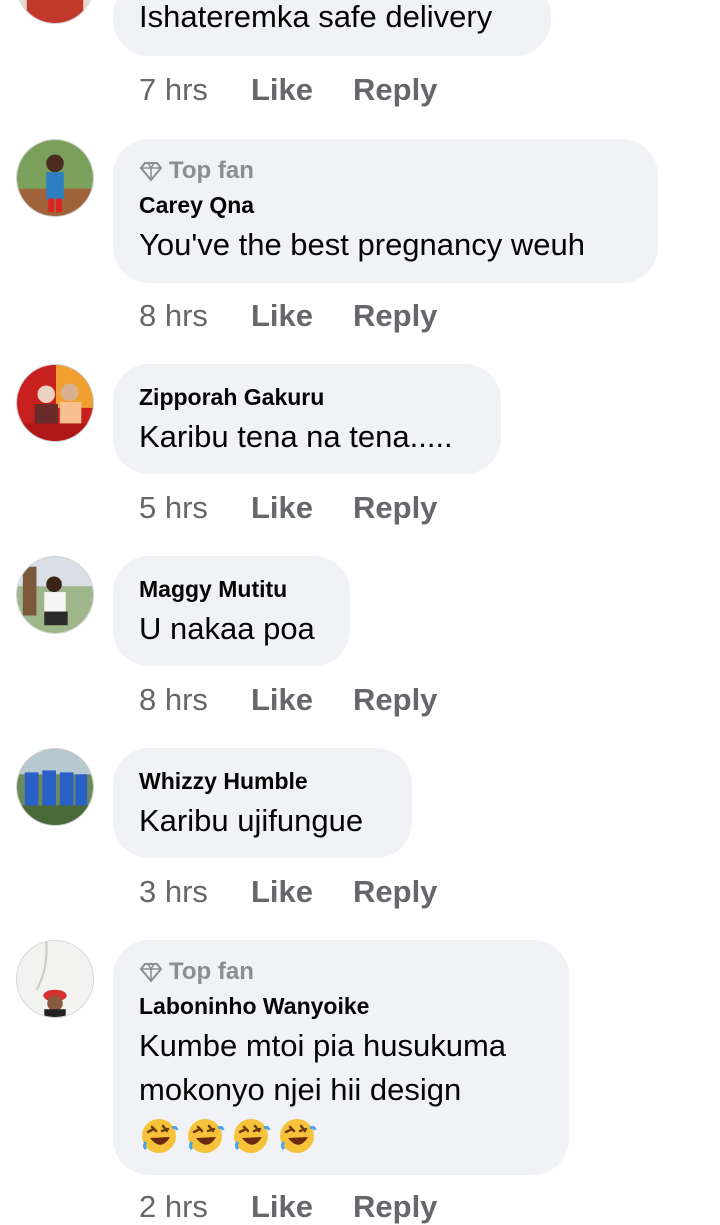 The image size is (720, 1225). I want to click on comment-text: You've the best pregnancy weuh, so click(362, 244).